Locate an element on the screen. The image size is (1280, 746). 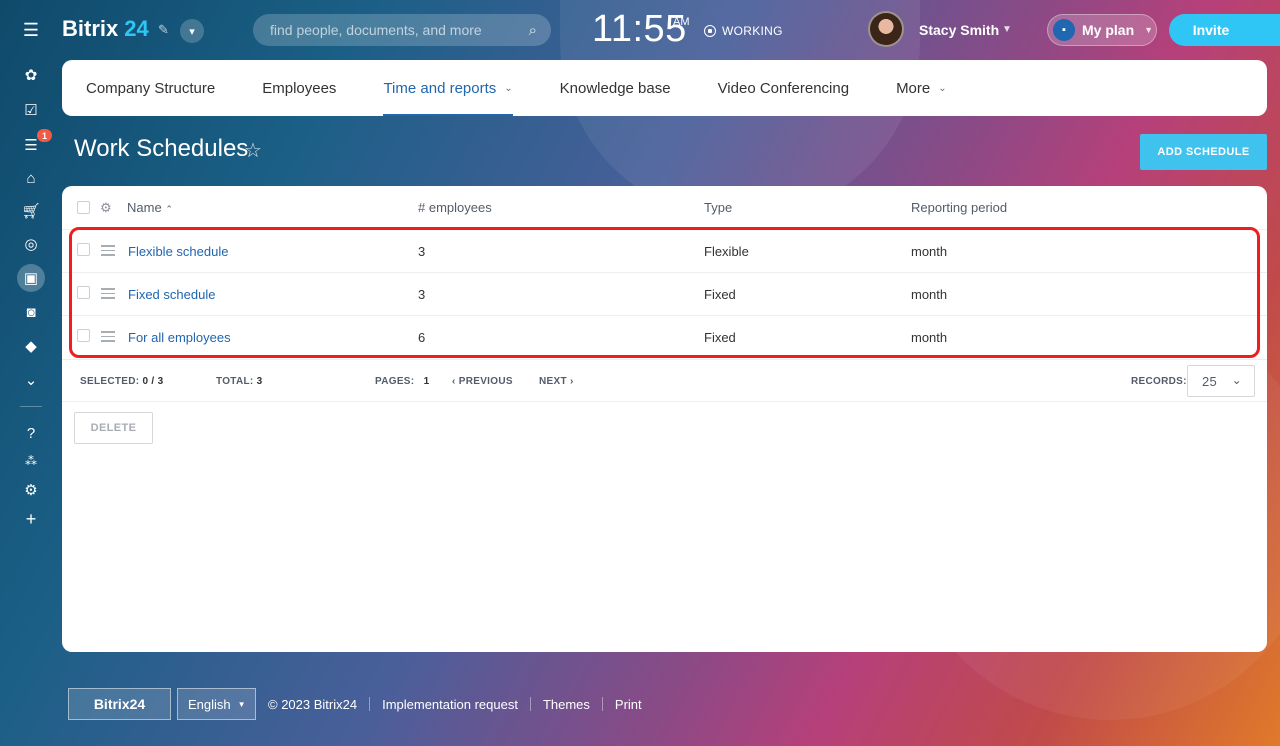
column-header-reporting-period: Reporting period is located at coordinates (959, 207).